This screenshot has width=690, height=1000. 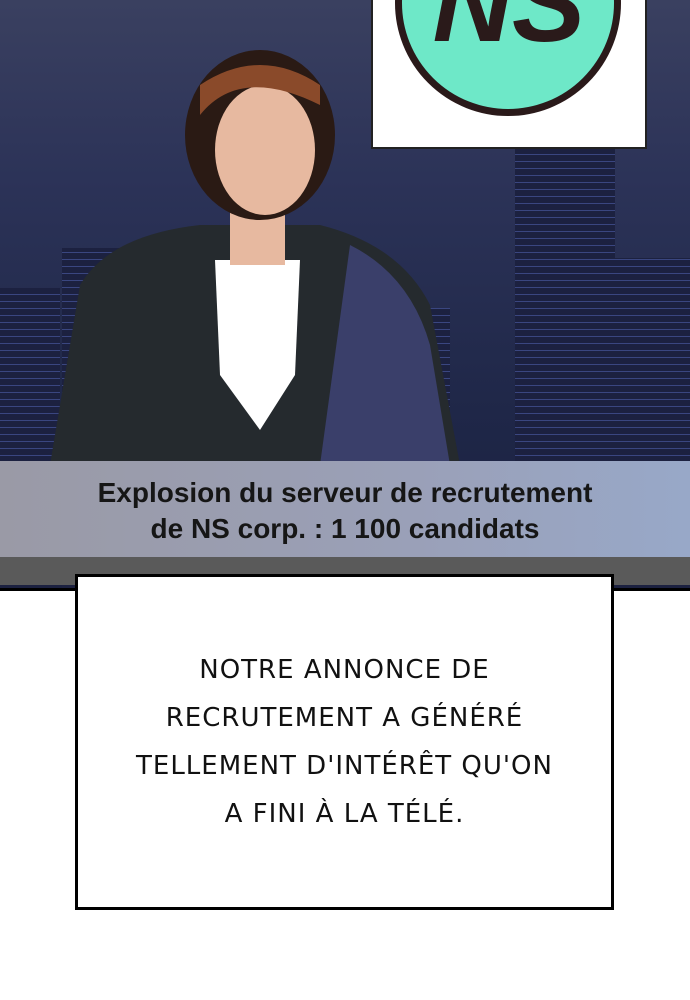 I want to click on logo-text: NS, so click(x=509, y=32).